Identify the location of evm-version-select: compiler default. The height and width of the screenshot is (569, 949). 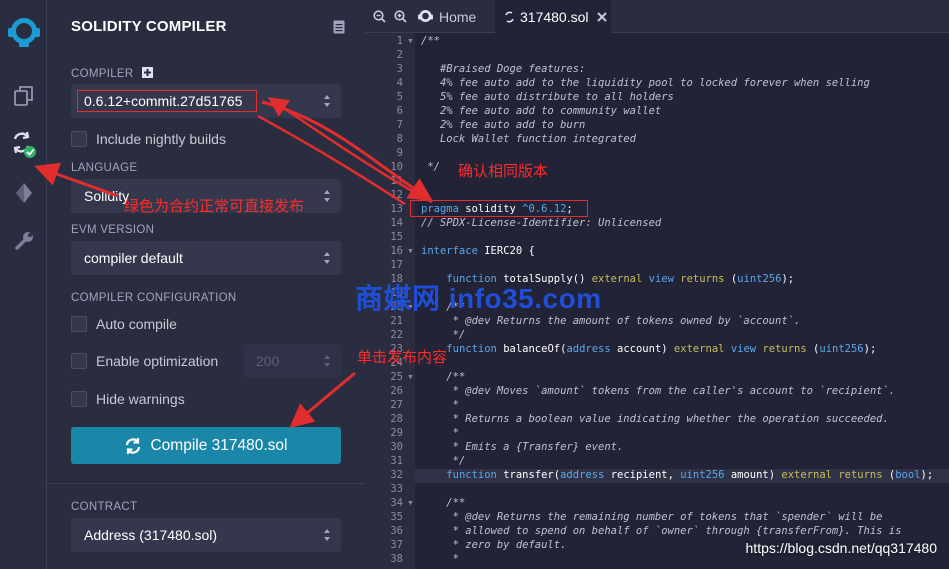
(206, 258).